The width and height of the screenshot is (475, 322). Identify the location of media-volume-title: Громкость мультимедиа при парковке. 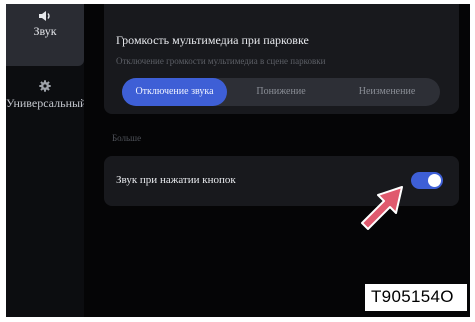
(212, 40).